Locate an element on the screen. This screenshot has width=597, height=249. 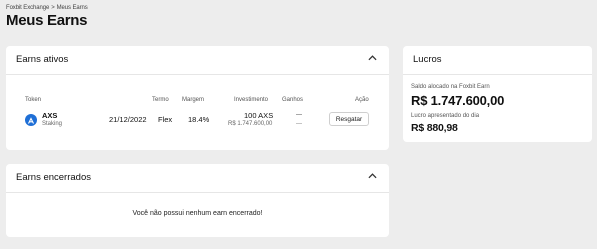
profits-title: Lucros is located at coordinates (427, 59).